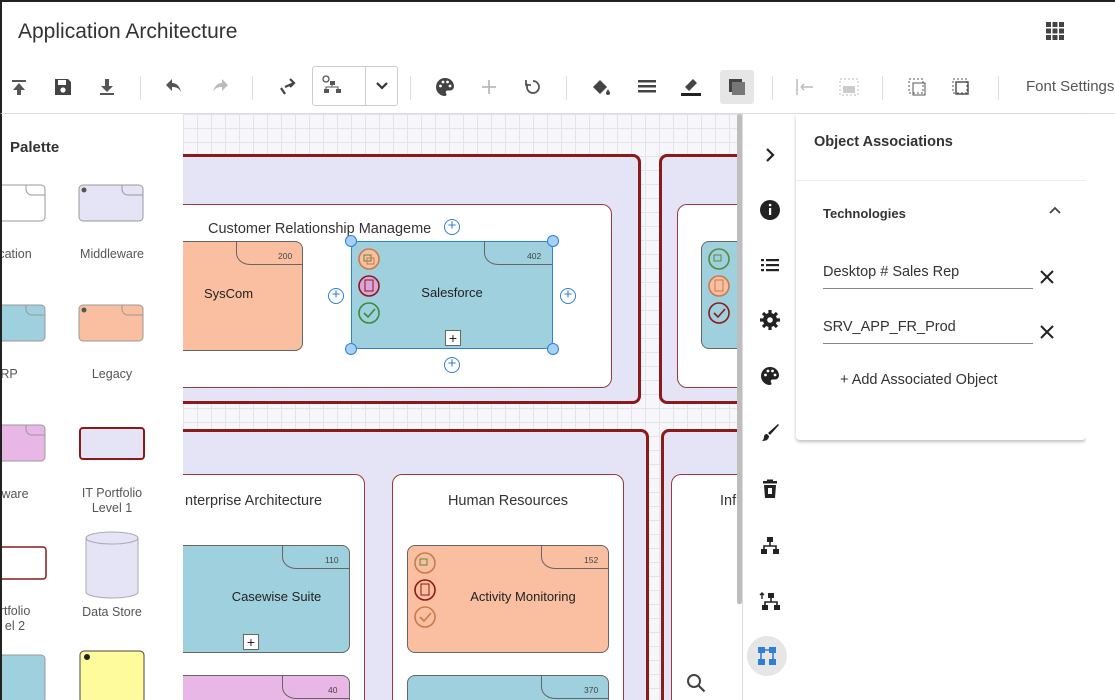 This screenshot has width=1115, height=700. What do you see at coordinates (63, 87) in the screenshot?
I see `save-icon` at bounding box center [63, 87].